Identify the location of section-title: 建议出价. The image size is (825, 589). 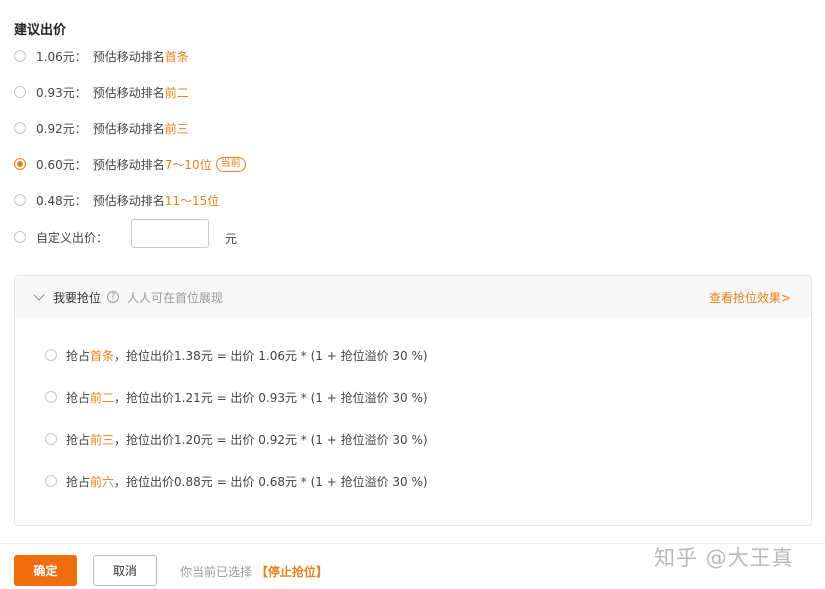
(40, 30).